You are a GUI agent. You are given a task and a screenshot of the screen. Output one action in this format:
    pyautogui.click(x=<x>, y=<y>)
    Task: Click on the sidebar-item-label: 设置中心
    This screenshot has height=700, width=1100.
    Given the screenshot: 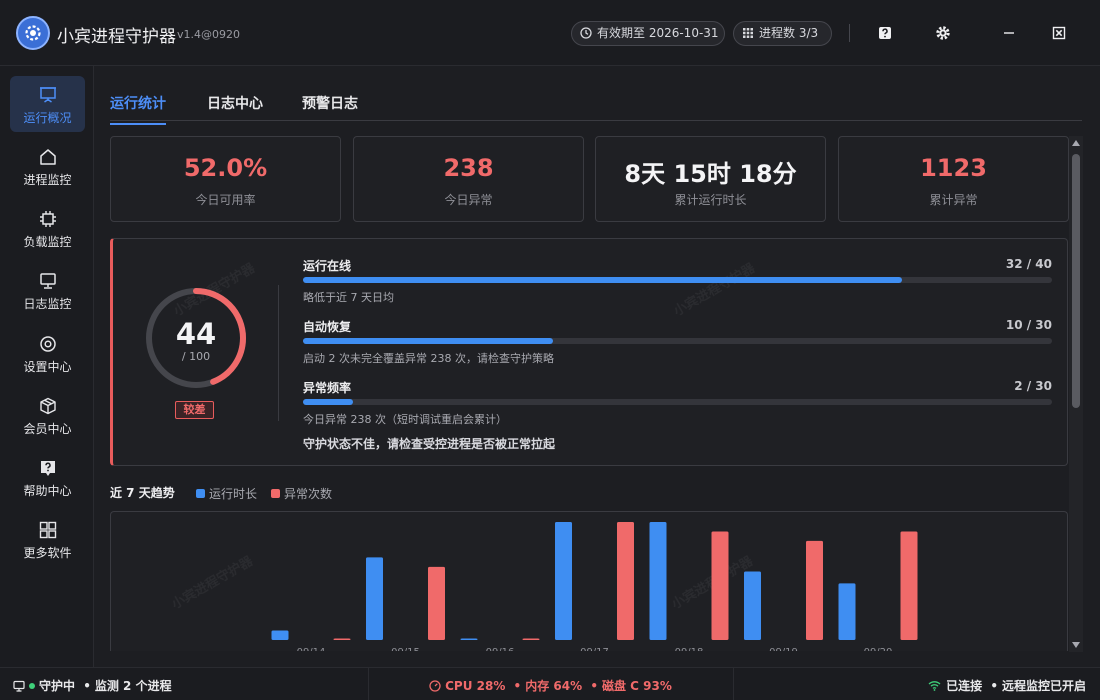 What is the action you would take?
    pyautogui.click(x=47, y=367)
    